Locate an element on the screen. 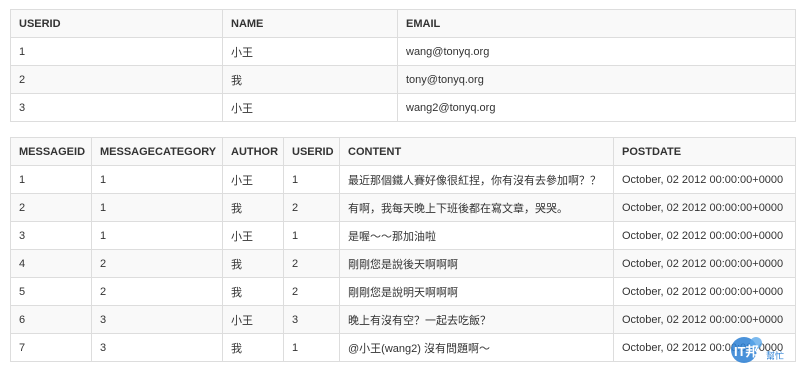 The width and height of the screenshot is (800, 371). cell-messageid: 7 is located at coordinates (51, 347).